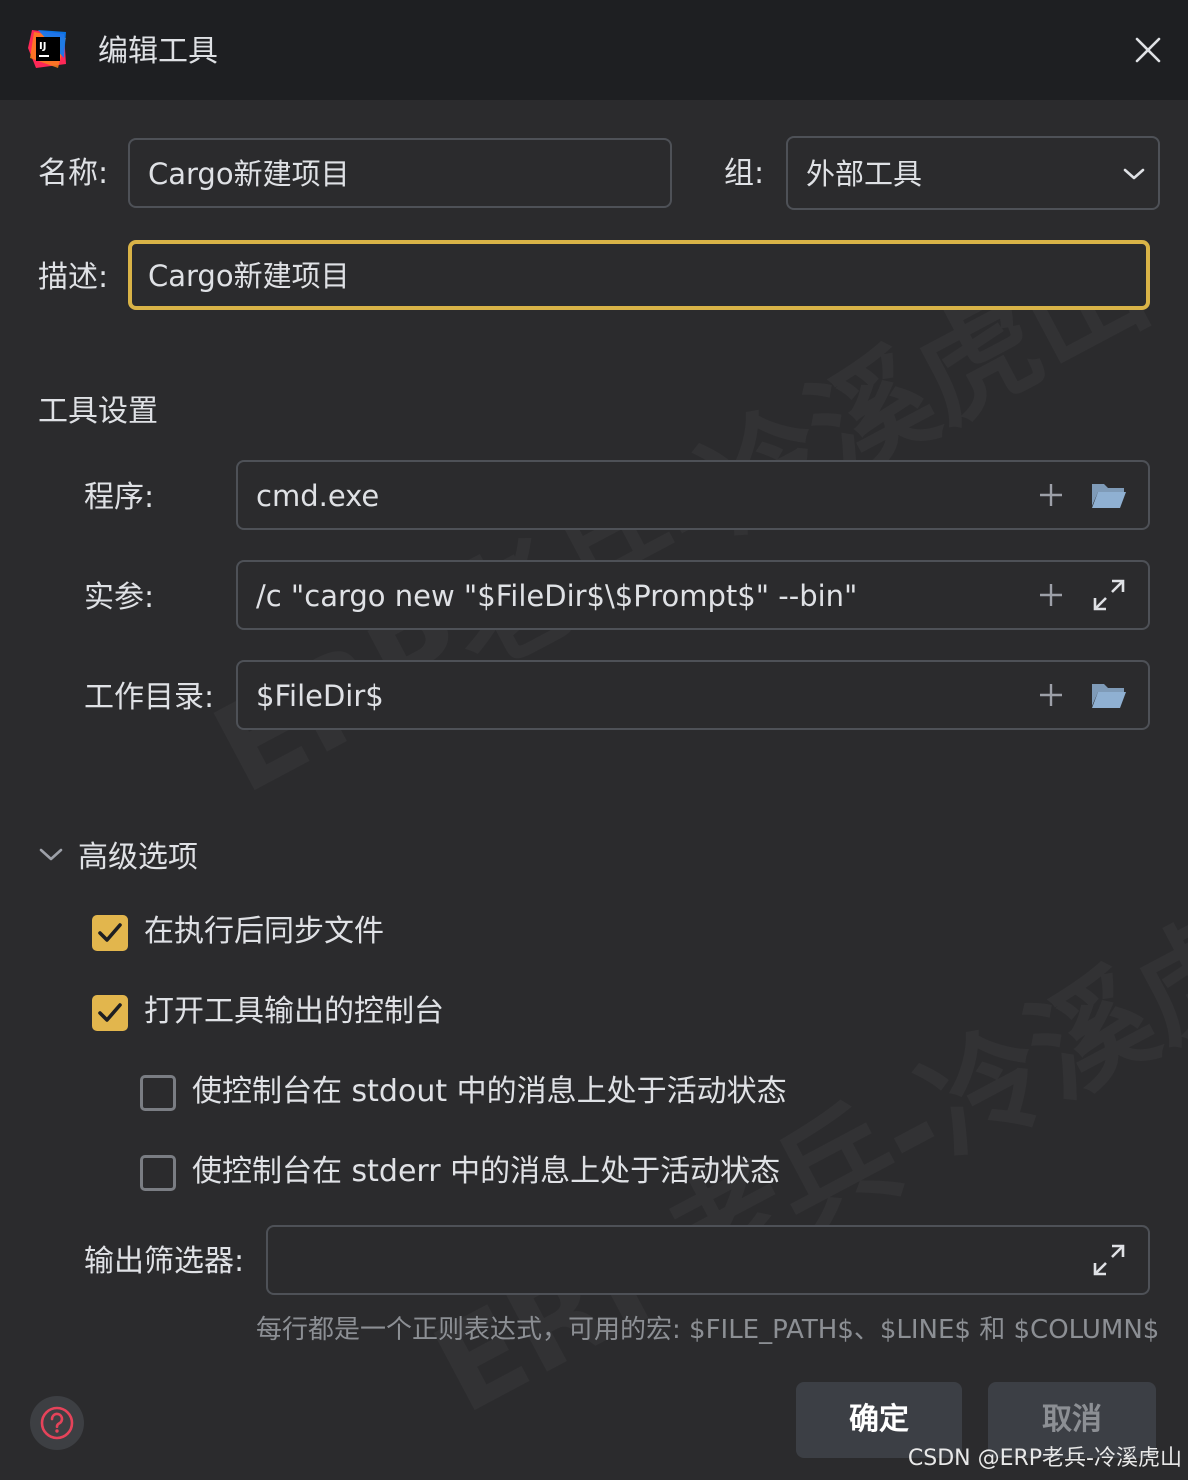 This screenshot has width=1188, height=1480. Describe the element at coordinates (98, 411) in the screenshot. I see `tool-settings-heading: 工具设置` at that location.